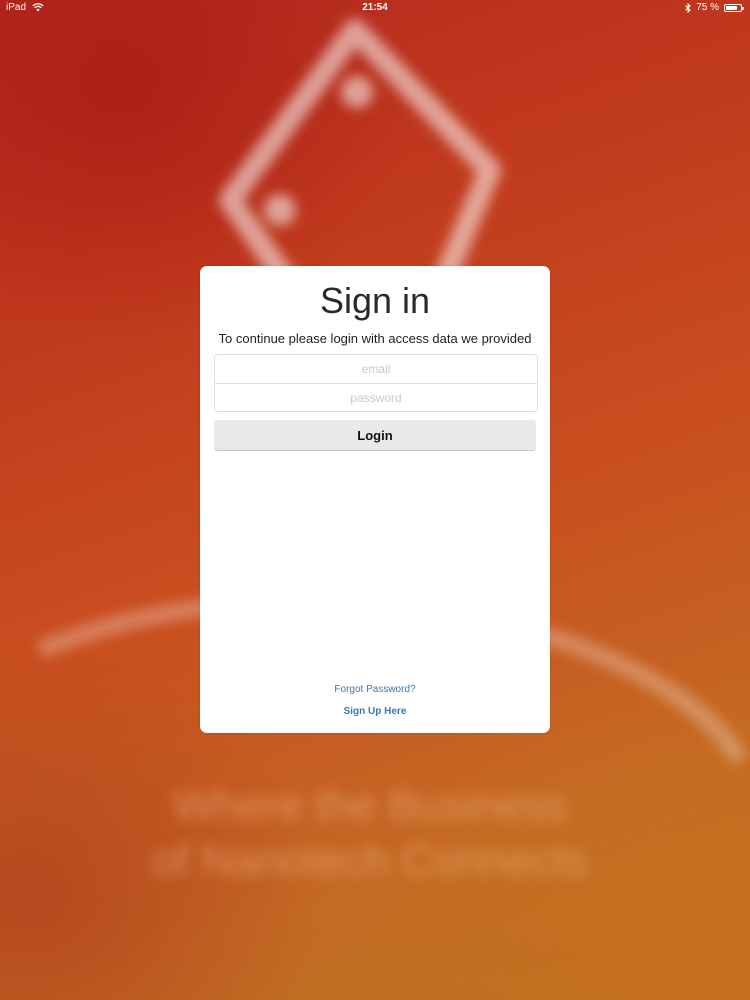 The width and height of the screenshot is (750, 1000). Describe the element at coordinates (707, 7) in the screenshot. I see `battery-percent: 75 %` at that location.